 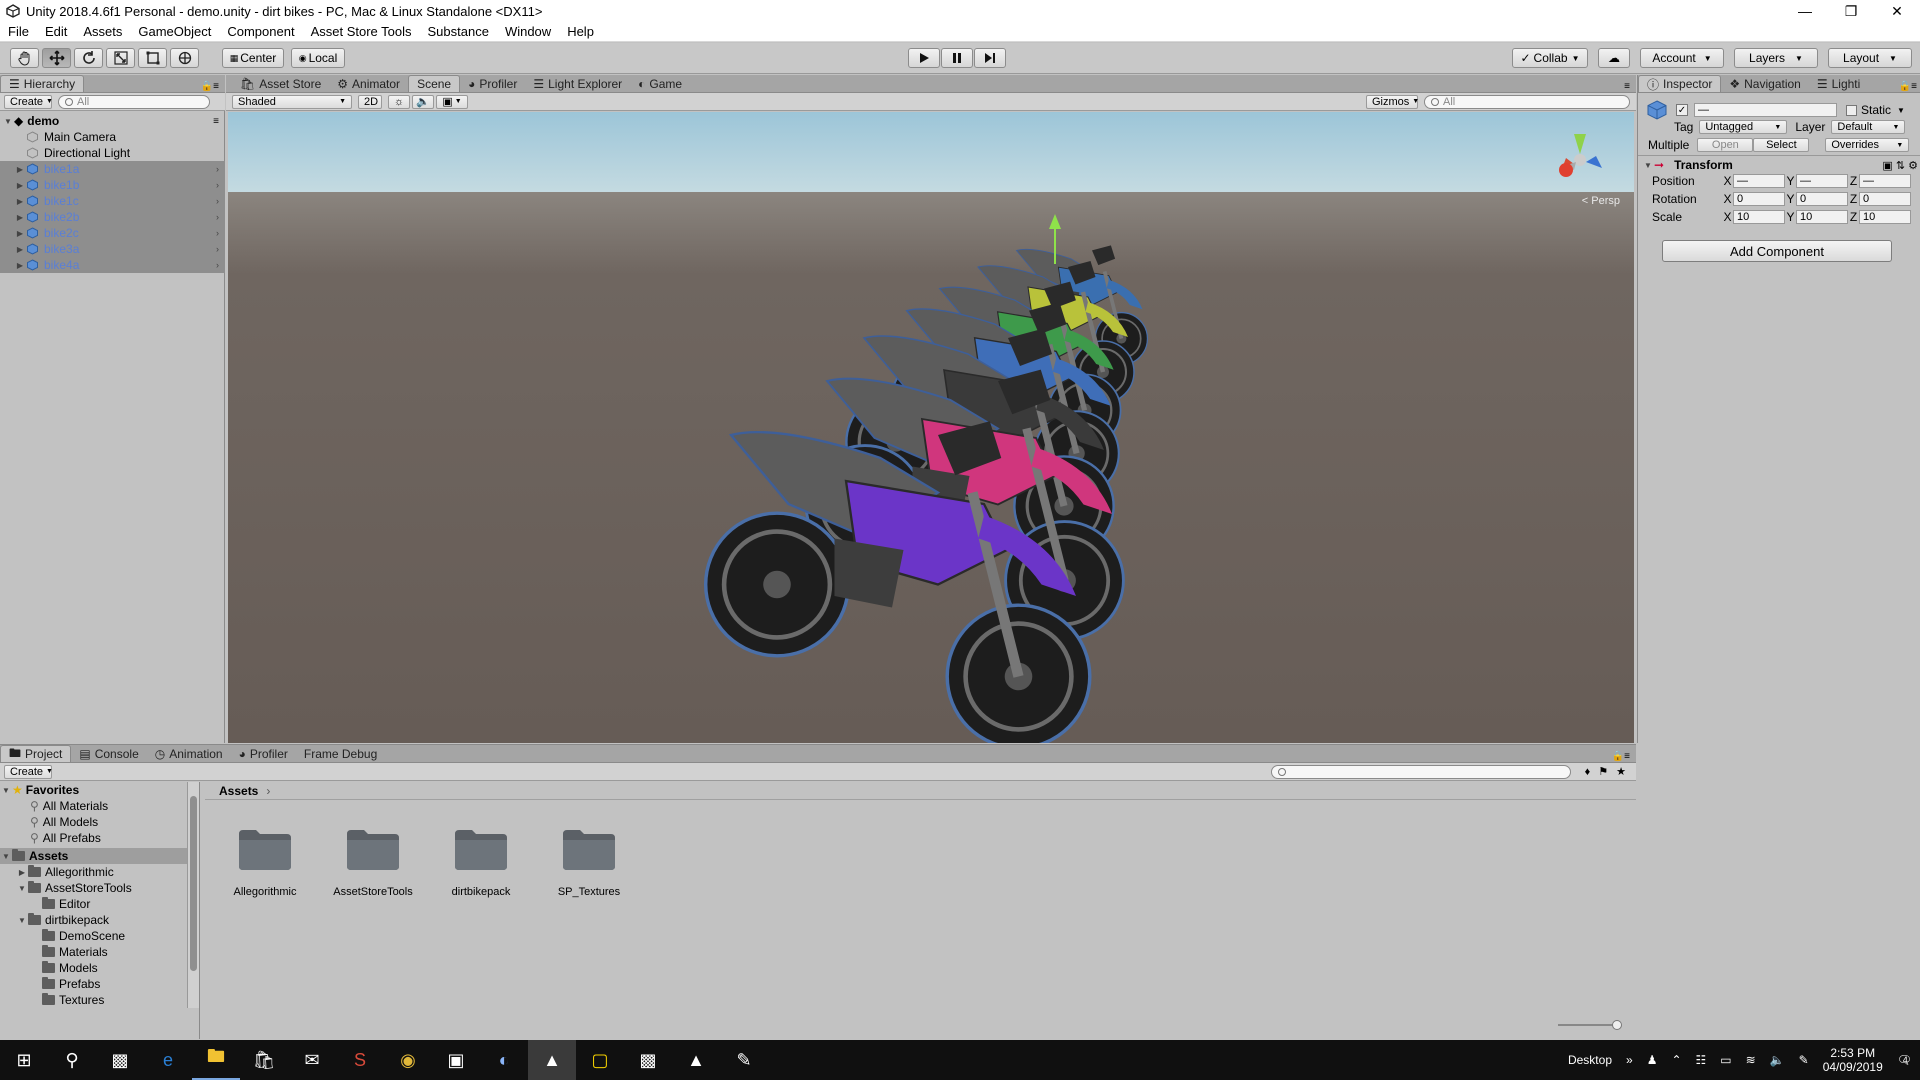 I want to click on asset-folder: Allegorithmic, so click(x=265, y=862).